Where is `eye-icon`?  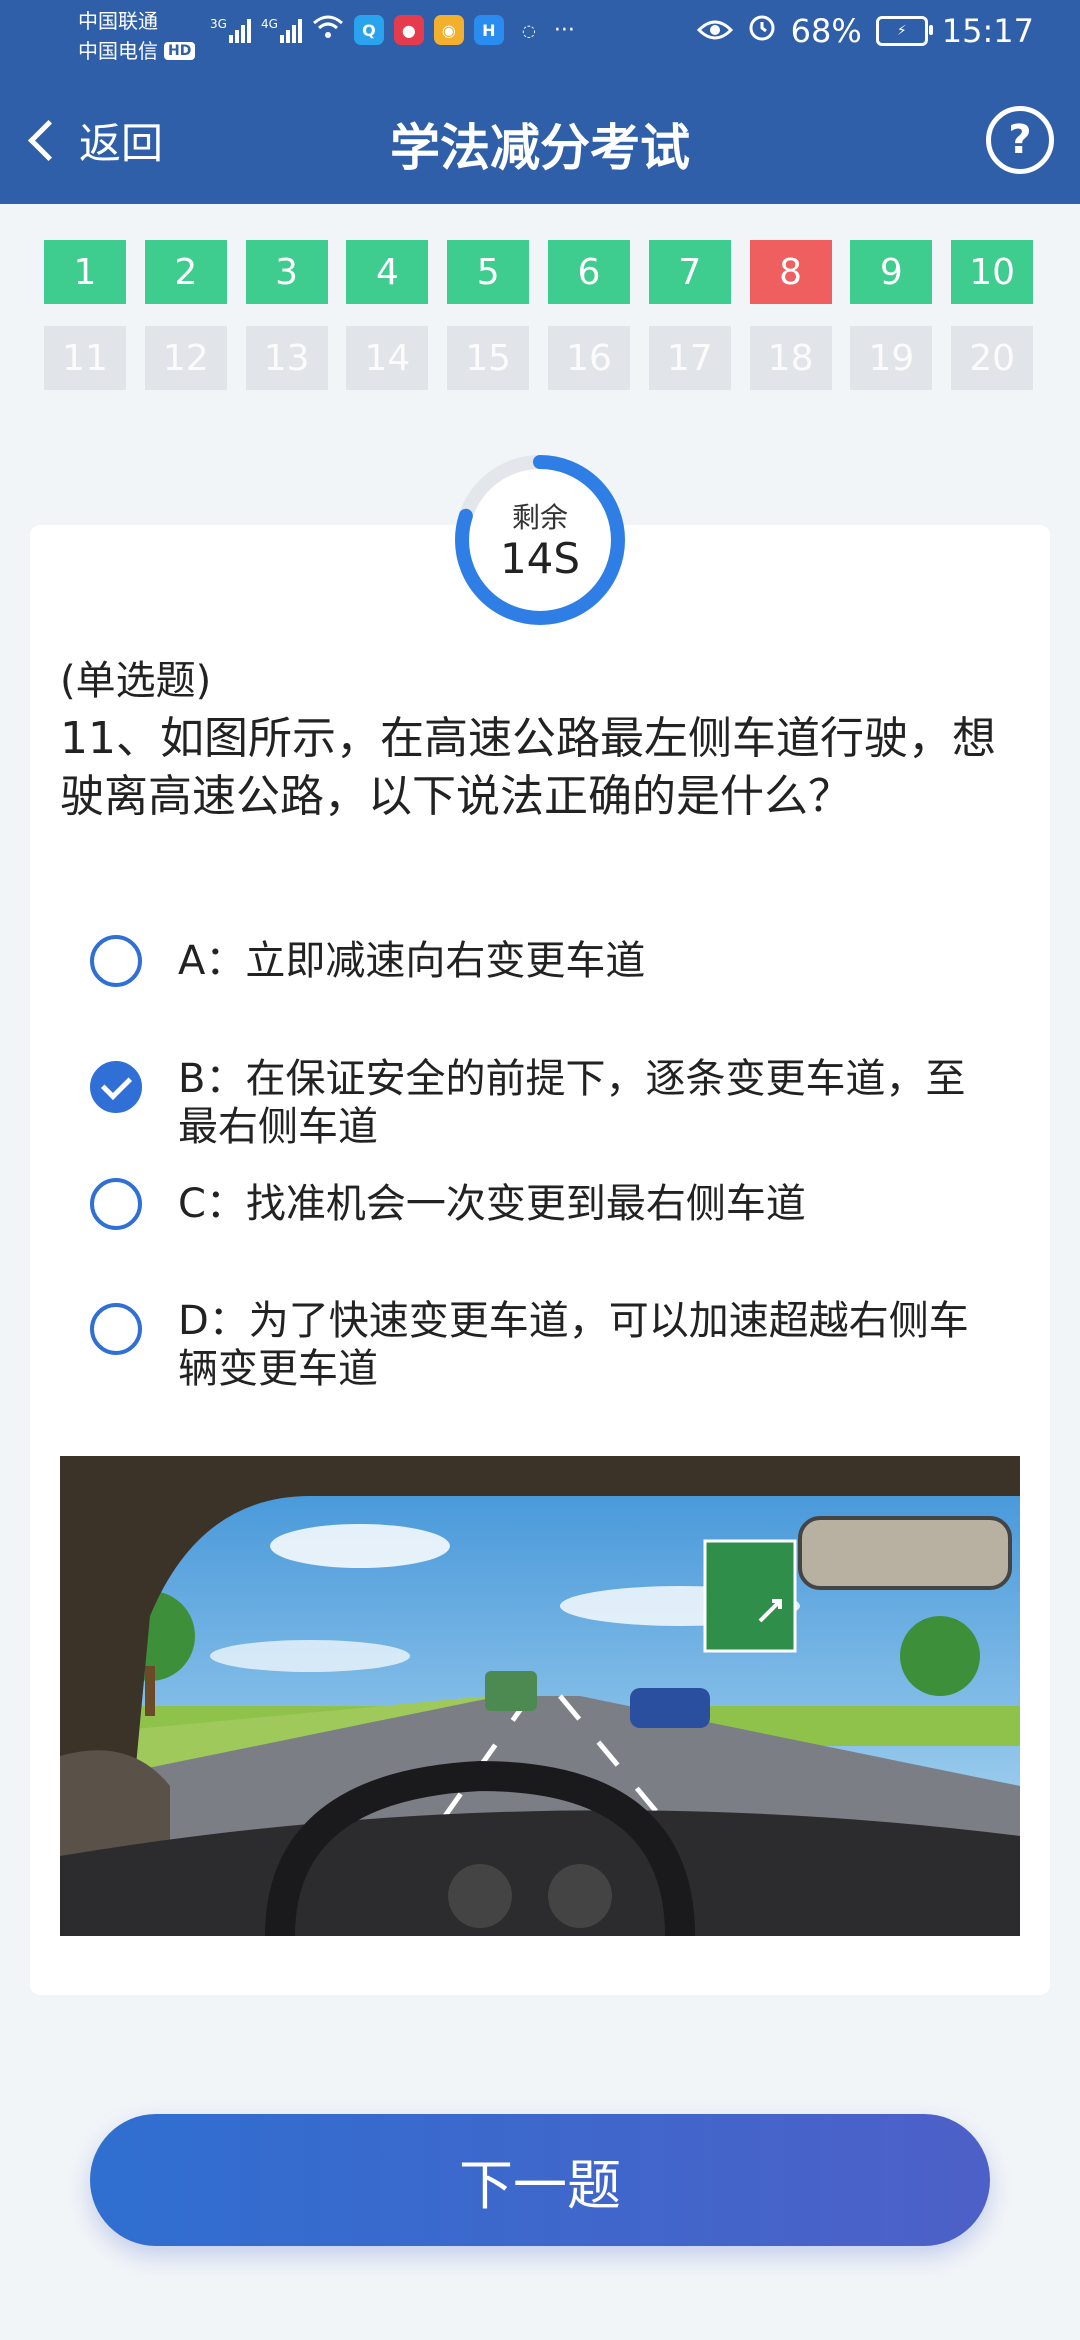 eye-icon is located at coordinates (714, 31).